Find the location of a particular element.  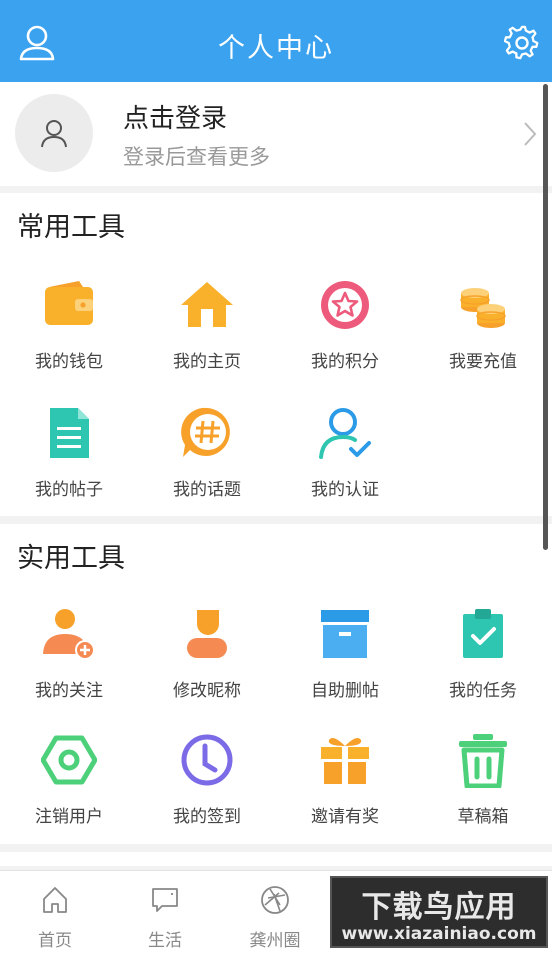

tool-nickname: 修改昵称 is located at coordinates (207, 662).